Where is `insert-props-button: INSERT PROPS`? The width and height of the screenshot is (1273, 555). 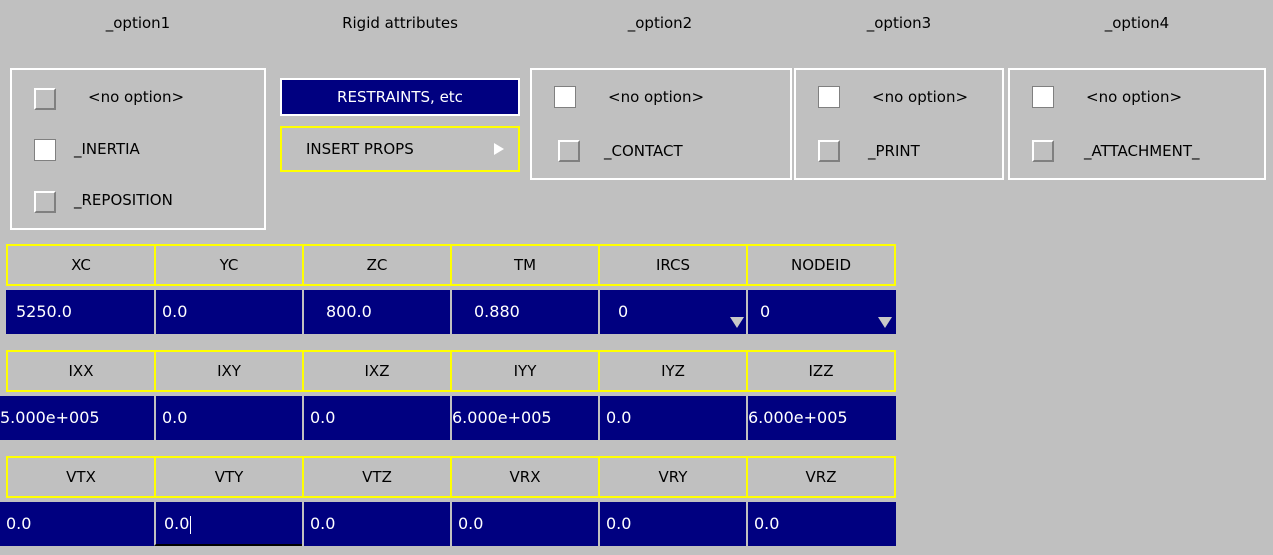 insert-props-button: INSERT PROPS is located at coordinates (400, 149).